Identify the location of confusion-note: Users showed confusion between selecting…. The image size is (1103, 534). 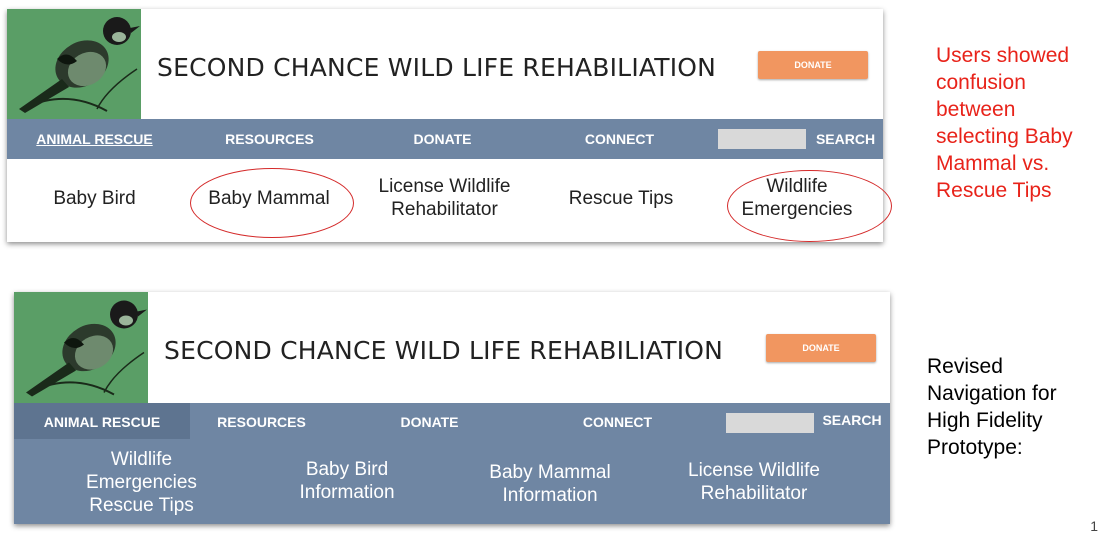
(1004, 123).